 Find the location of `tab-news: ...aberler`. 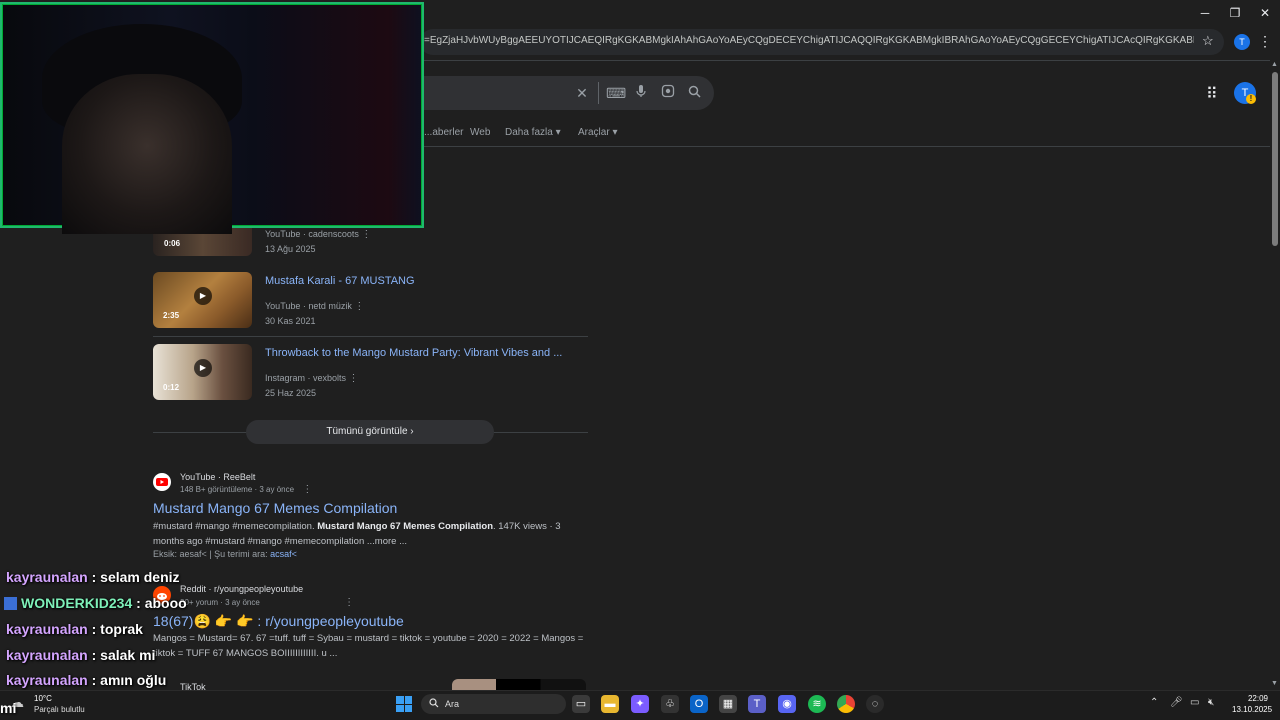

tab-news: ...aberler is located at coordinates (443, 132).